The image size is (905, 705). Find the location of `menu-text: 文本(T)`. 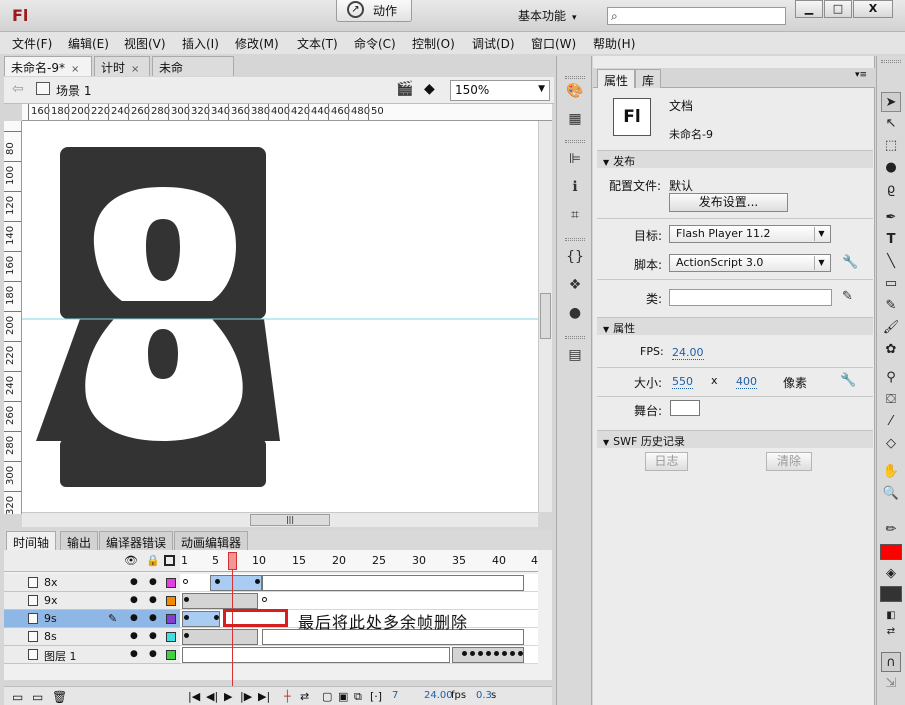

menu-text: 文本(T) is located at coordinates (317, 43).